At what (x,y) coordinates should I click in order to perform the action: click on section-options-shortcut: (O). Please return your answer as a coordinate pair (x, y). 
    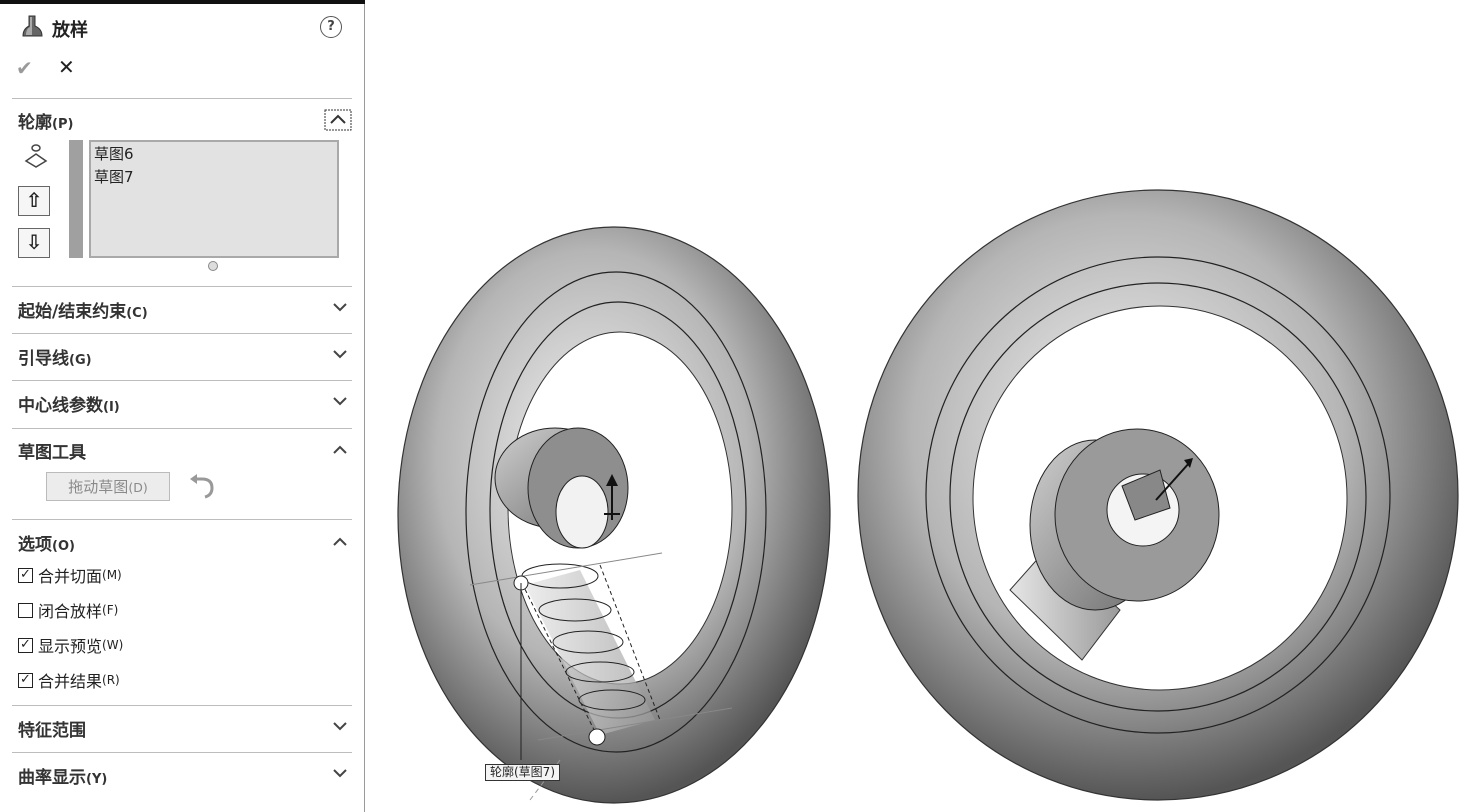
    Looking at the image, I should click on (63, 546).